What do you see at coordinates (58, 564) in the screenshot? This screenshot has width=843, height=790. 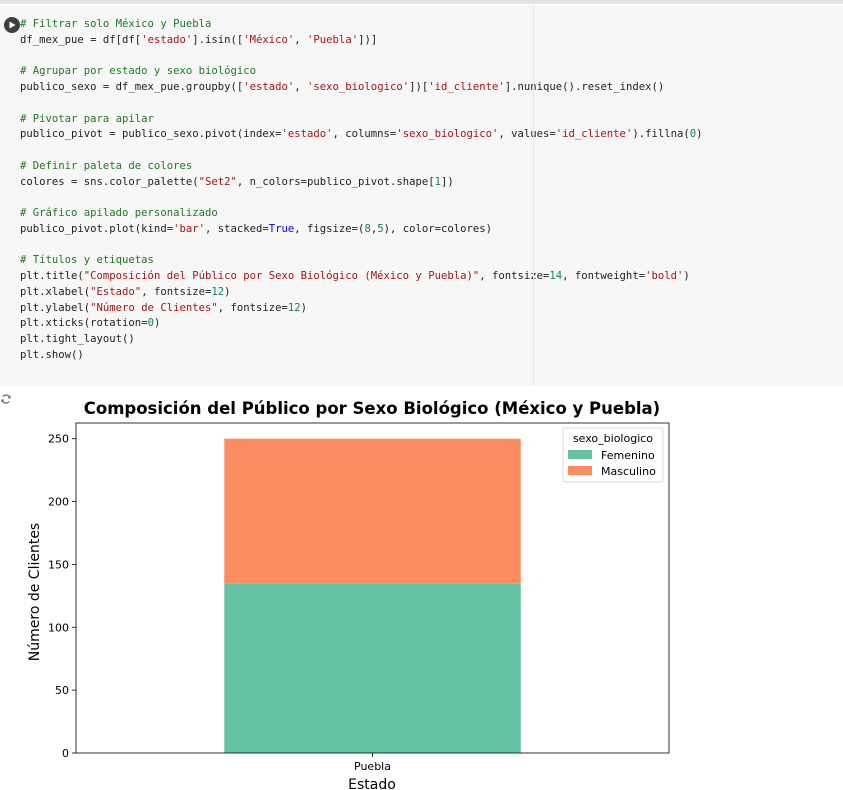 I see `y-tick-label: 150` at bounding box center [58, 564].